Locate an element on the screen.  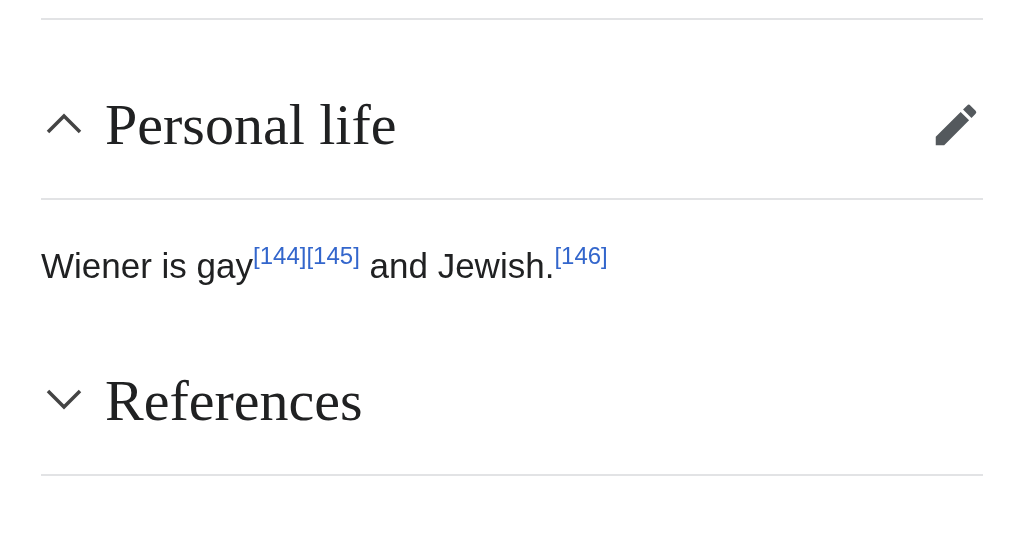
section-heading: Personal life is located at coordinates (517, 125).